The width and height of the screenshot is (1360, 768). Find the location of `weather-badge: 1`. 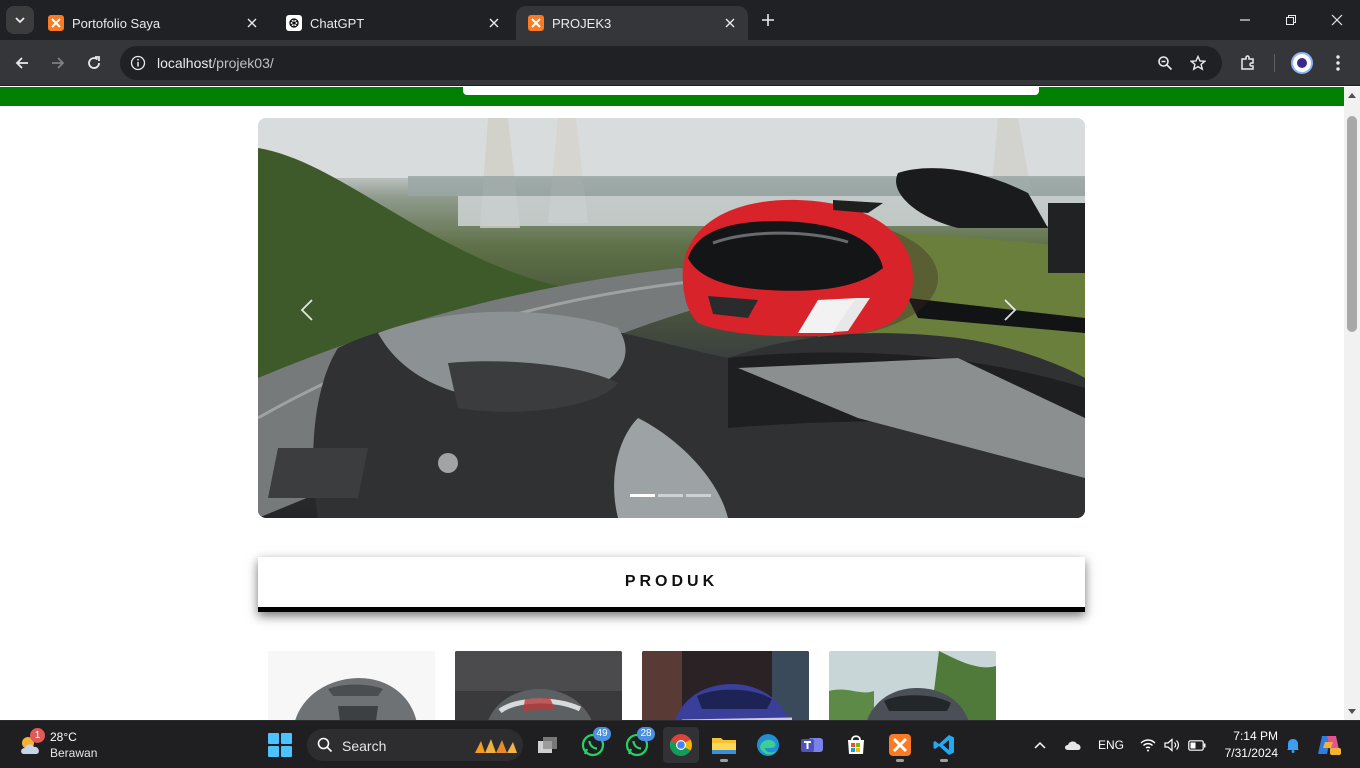

weather-badge: 1 is located at coordinates (37, 735).